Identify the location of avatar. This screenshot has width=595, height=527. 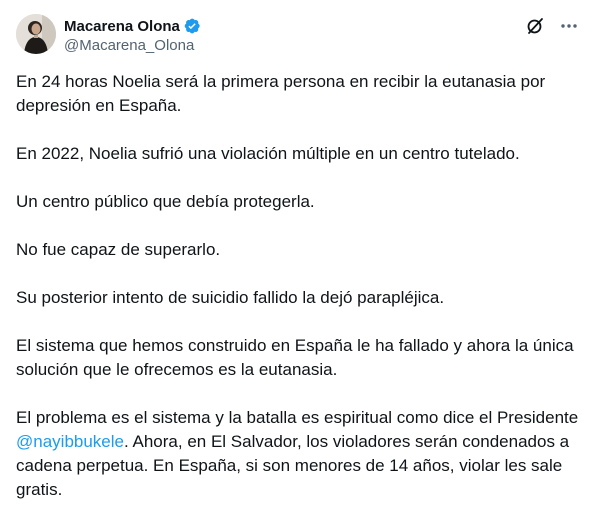
(36, 34).